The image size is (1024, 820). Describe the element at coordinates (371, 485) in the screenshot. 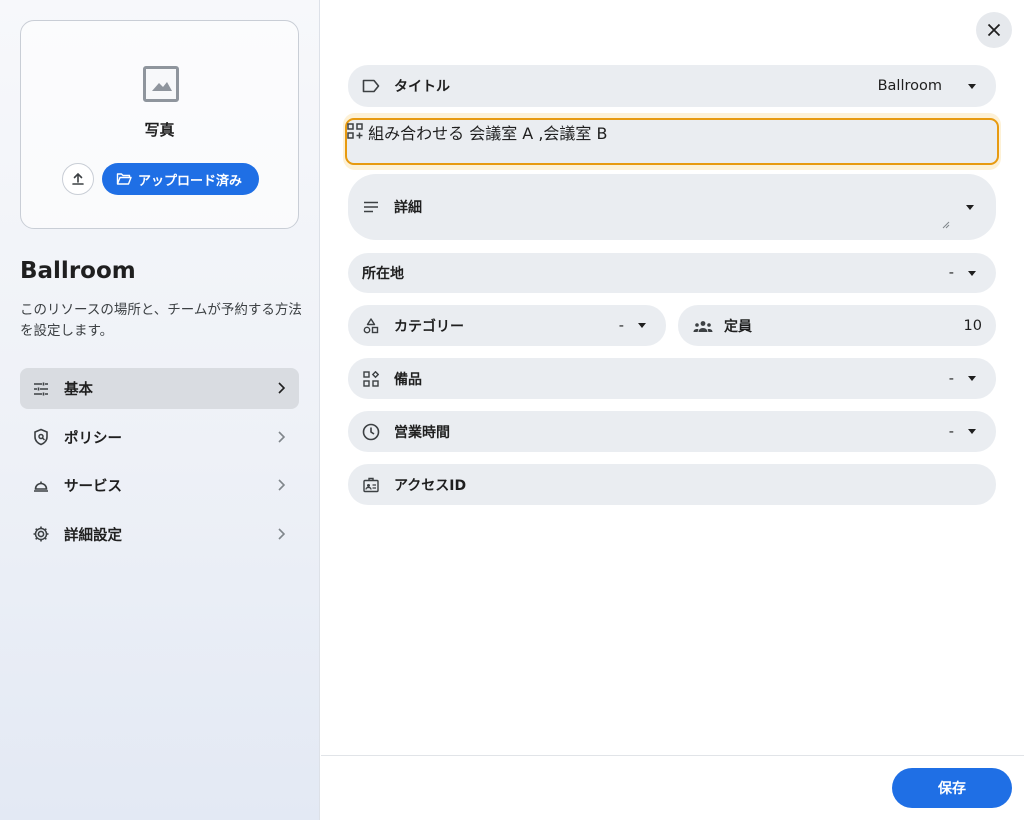

I see `badge-id-icon` at that location.